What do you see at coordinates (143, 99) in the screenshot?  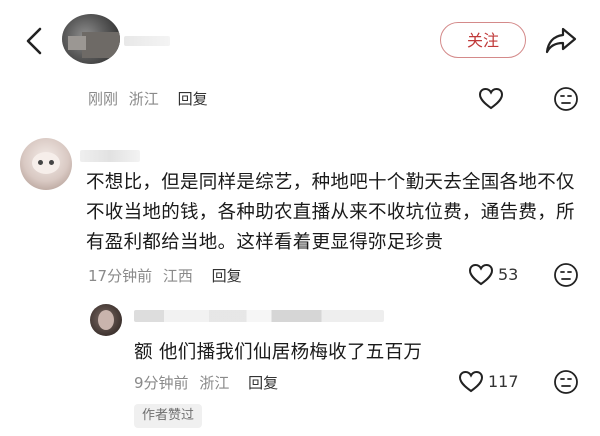 I see `post-location: 浙江` at bounding box center [143, 99].